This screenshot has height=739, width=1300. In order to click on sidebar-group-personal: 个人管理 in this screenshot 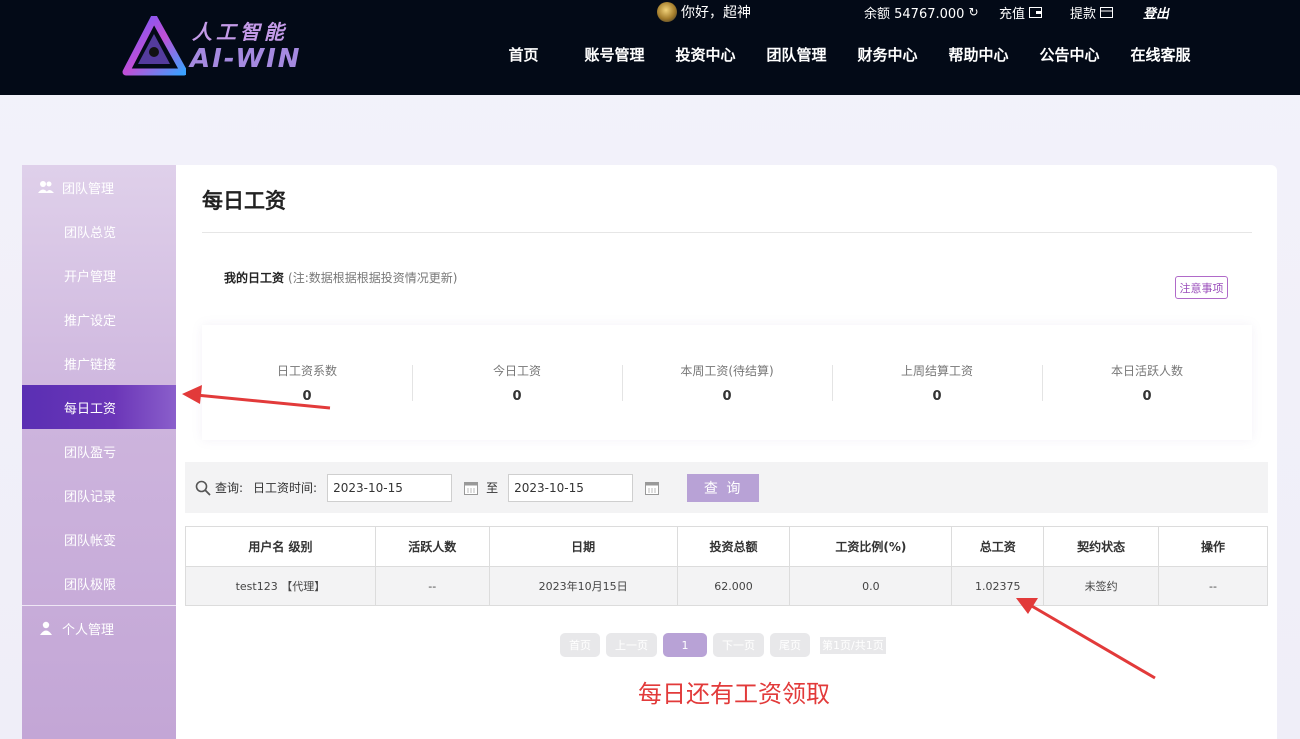, I will do `click(99, 628)`.